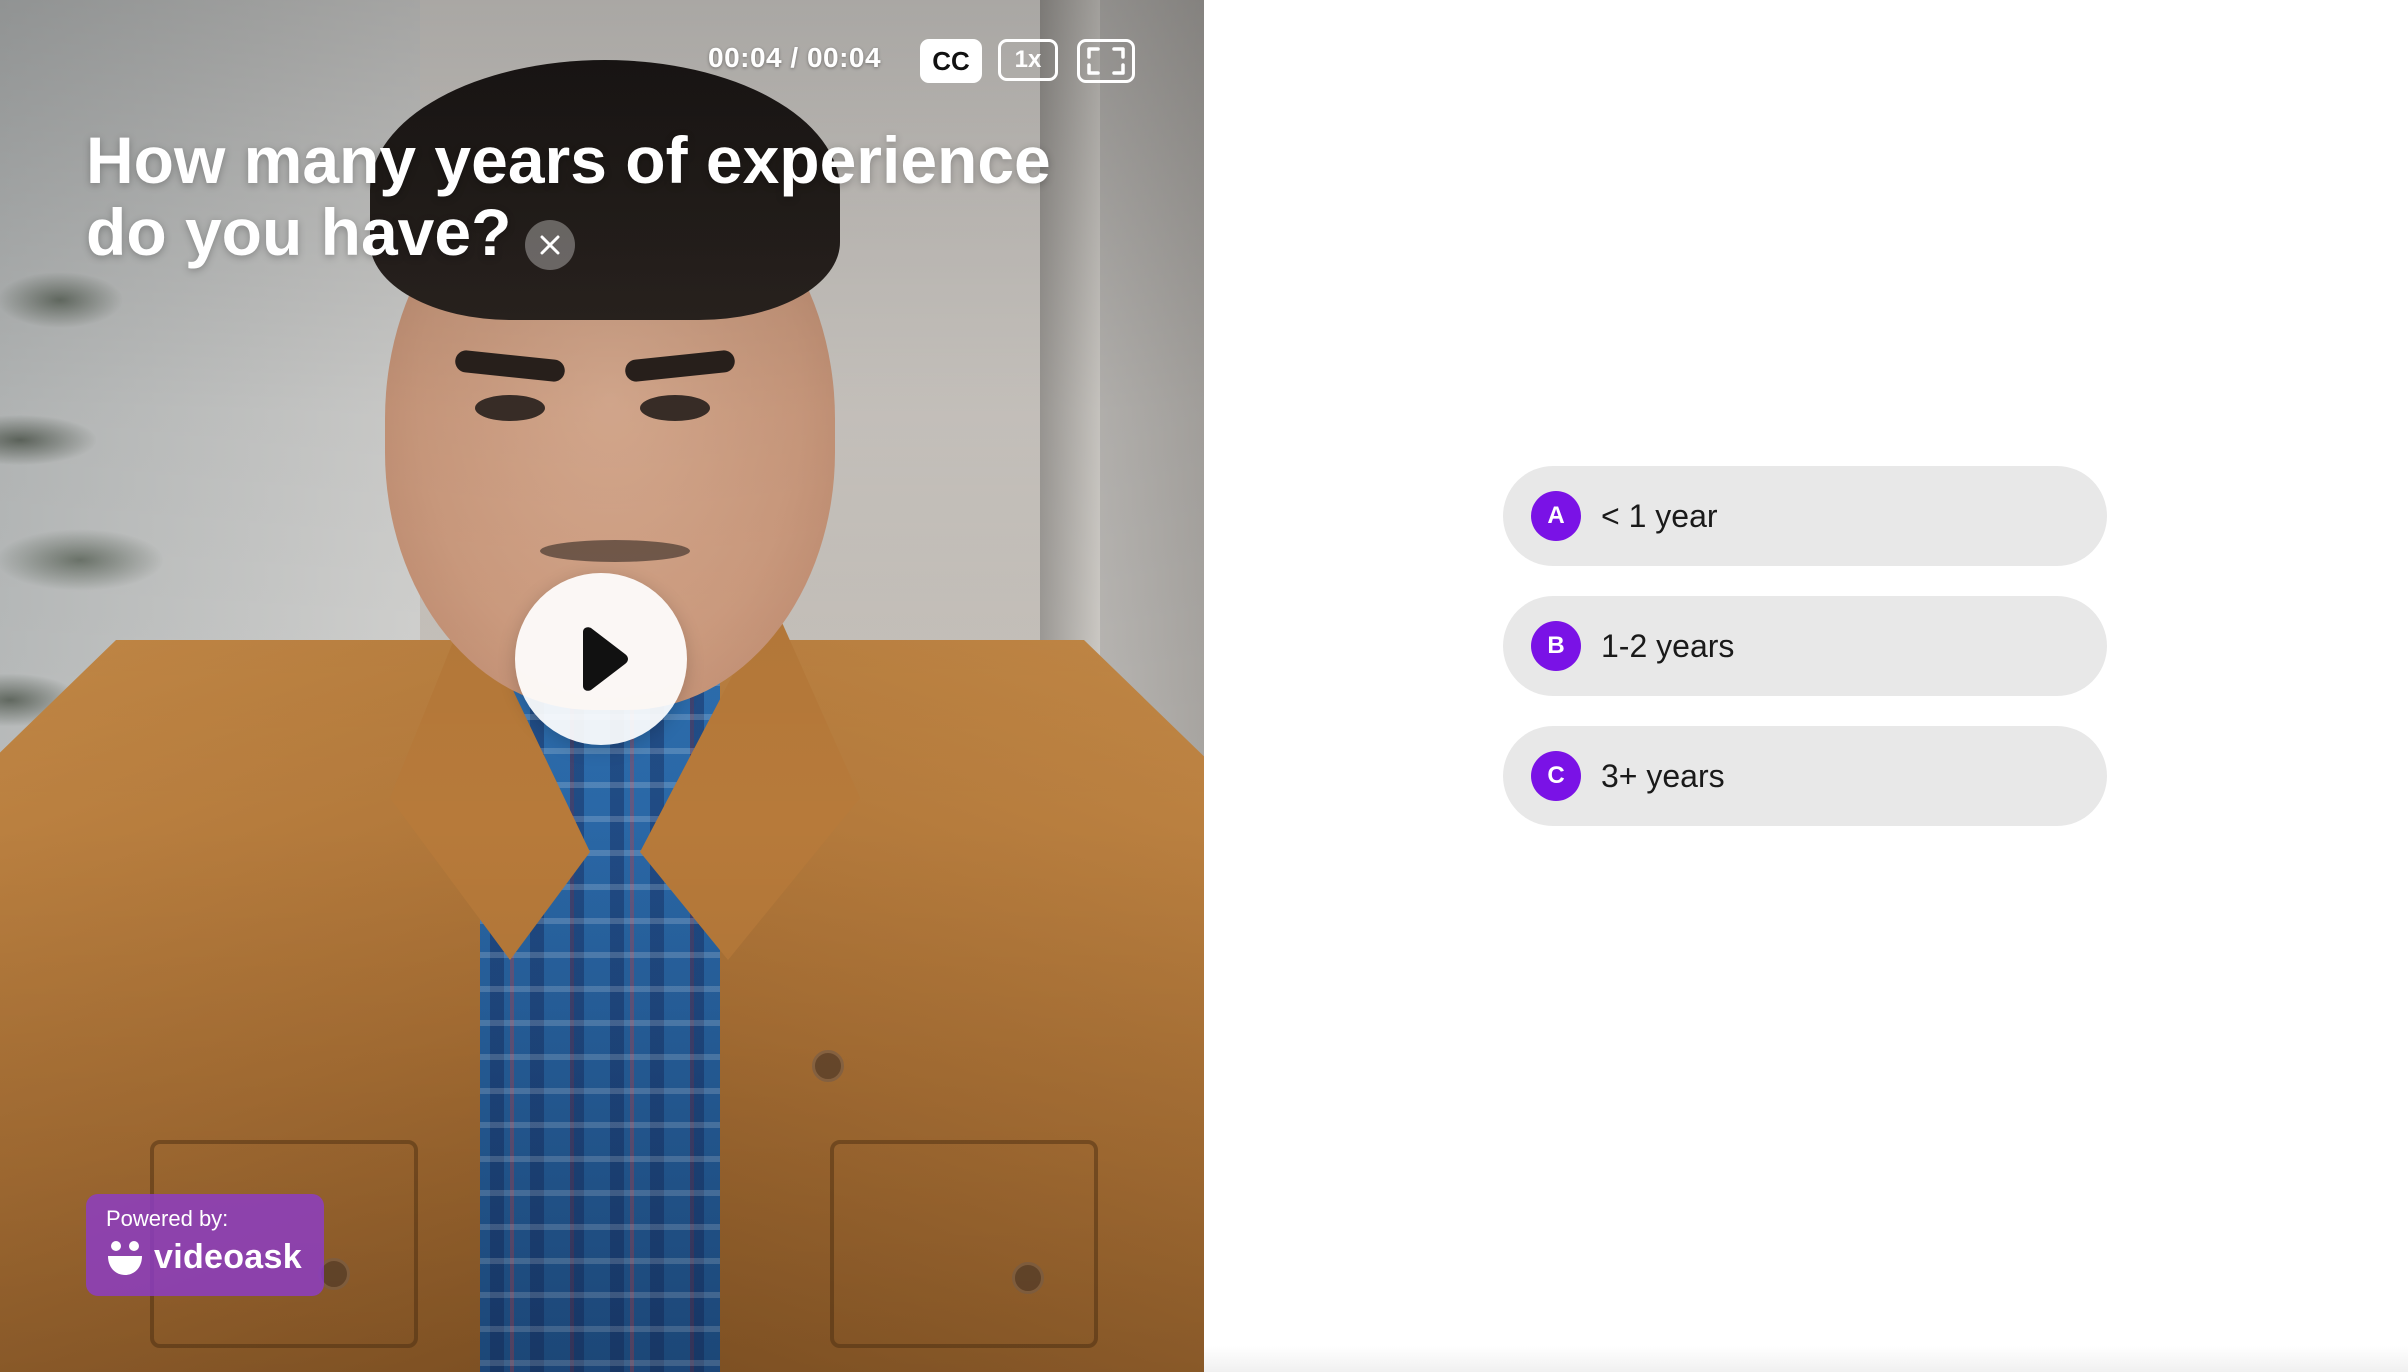 This screenshot has width=2408, height=1372. Describe the element at coordinates (1806, 1359) in the screenshot. I see `bottom-edge` at that location.